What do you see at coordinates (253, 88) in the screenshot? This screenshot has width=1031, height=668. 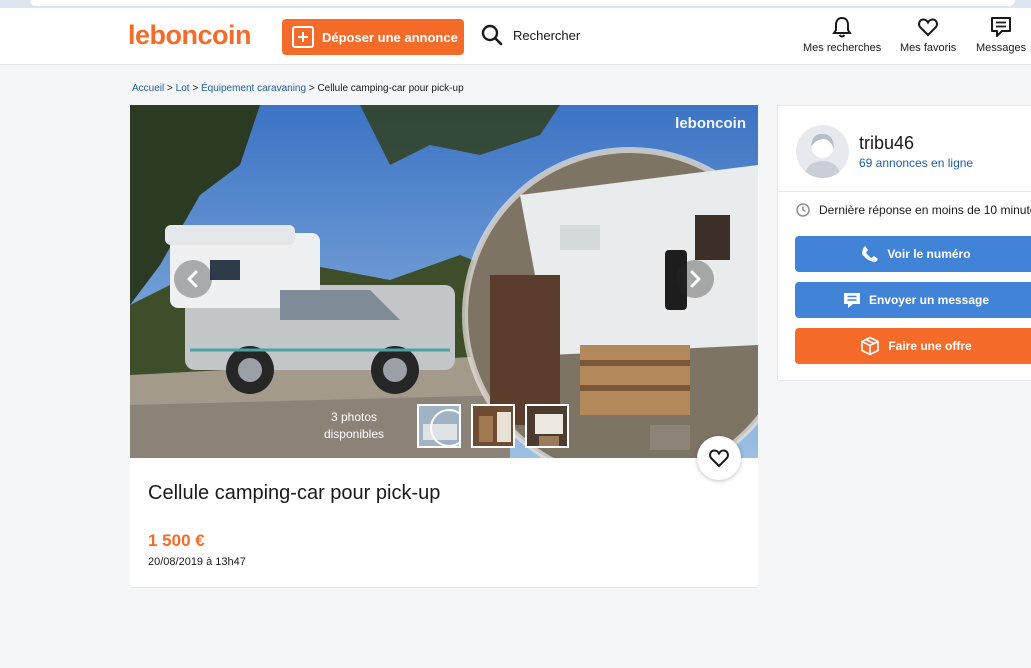 I see `breadcrumb-category: Équipement caravaning` at bounding box center [253, 88].